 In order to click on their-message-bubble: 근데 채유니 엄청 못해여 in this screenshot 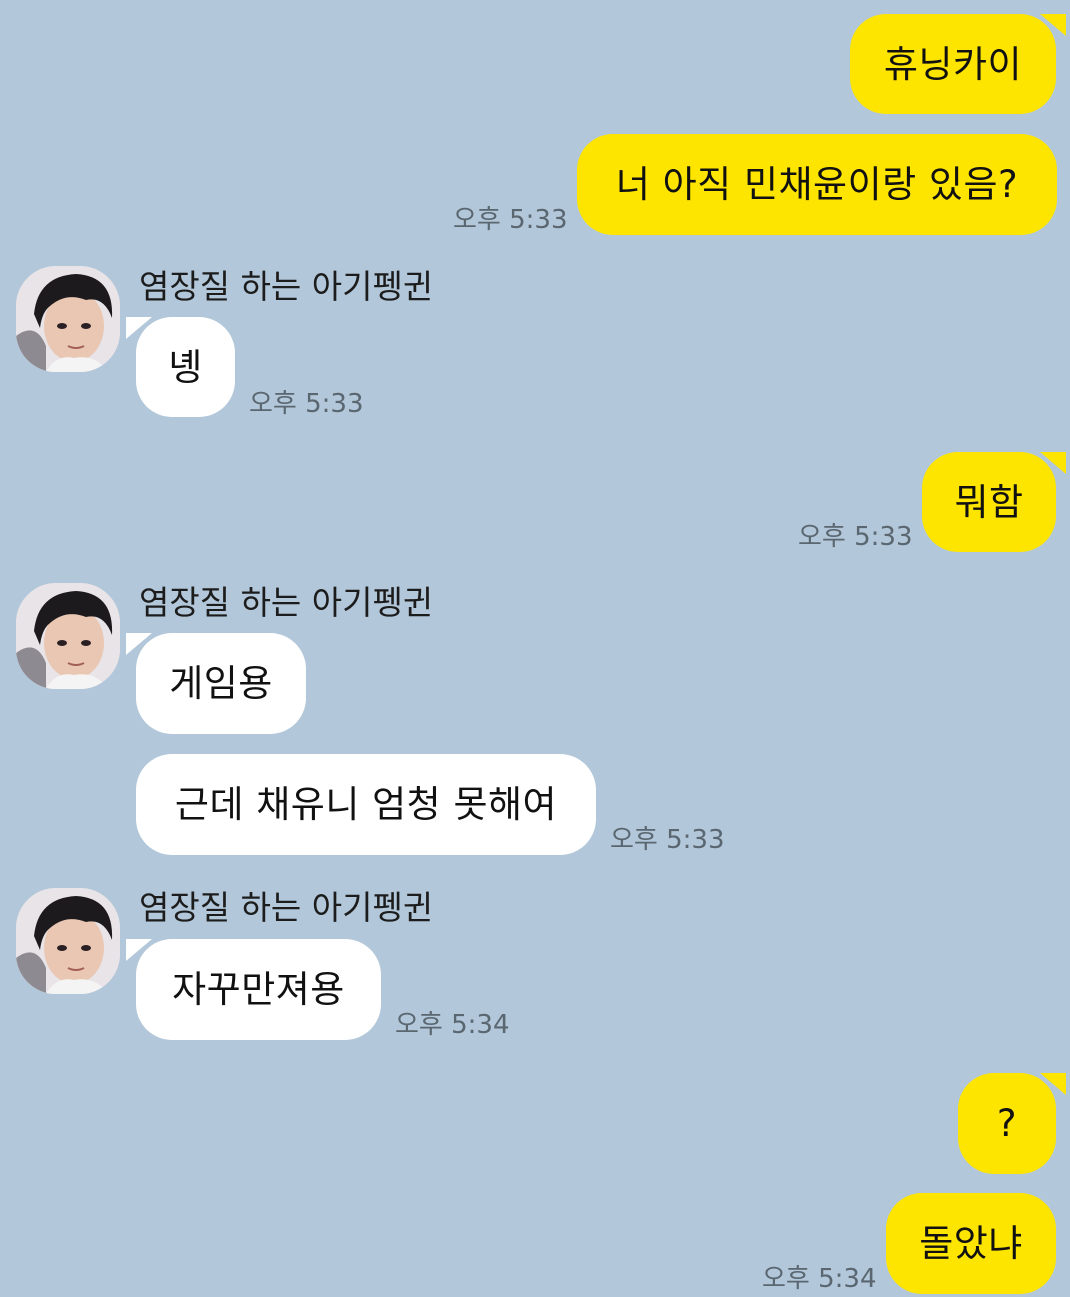, I will do `click(366, 804)`.